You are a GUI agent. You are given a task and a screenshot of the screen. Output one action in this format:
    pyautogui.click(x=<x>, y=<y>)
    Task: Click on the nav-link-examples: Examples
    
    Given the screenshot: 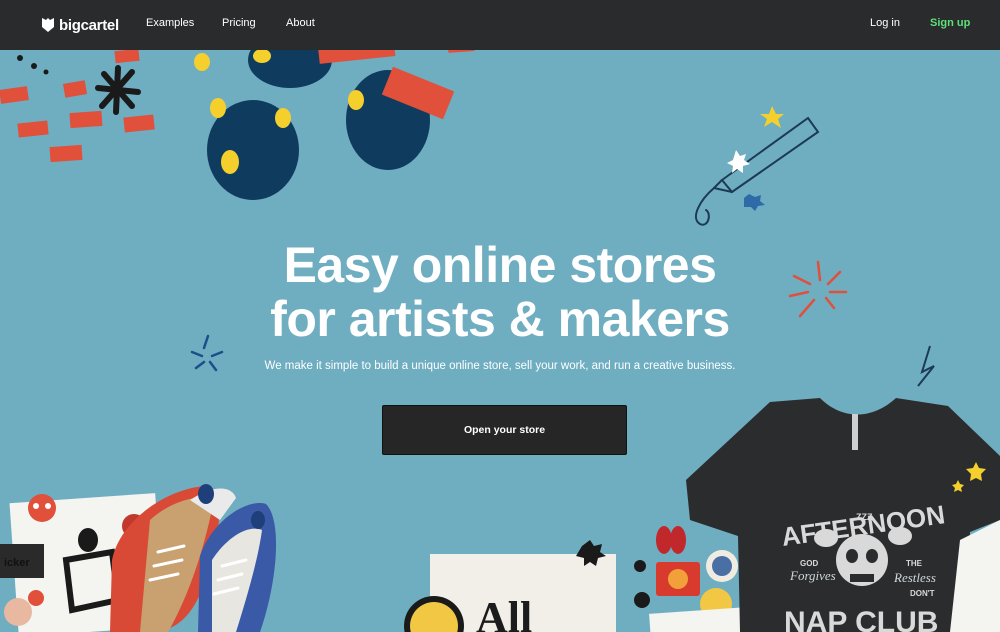 What is the action you would take?
    pyautogui.click(x=170, y=23)
    